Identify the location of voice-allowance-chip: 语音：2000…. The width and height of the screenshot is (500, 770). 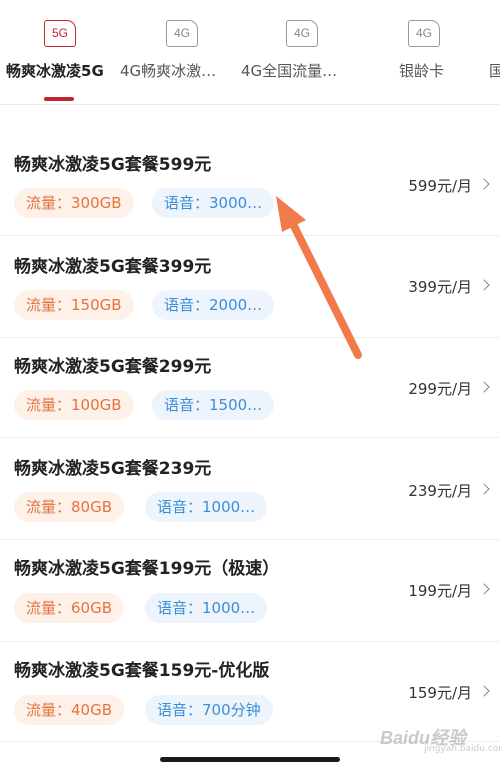
(213, 305).